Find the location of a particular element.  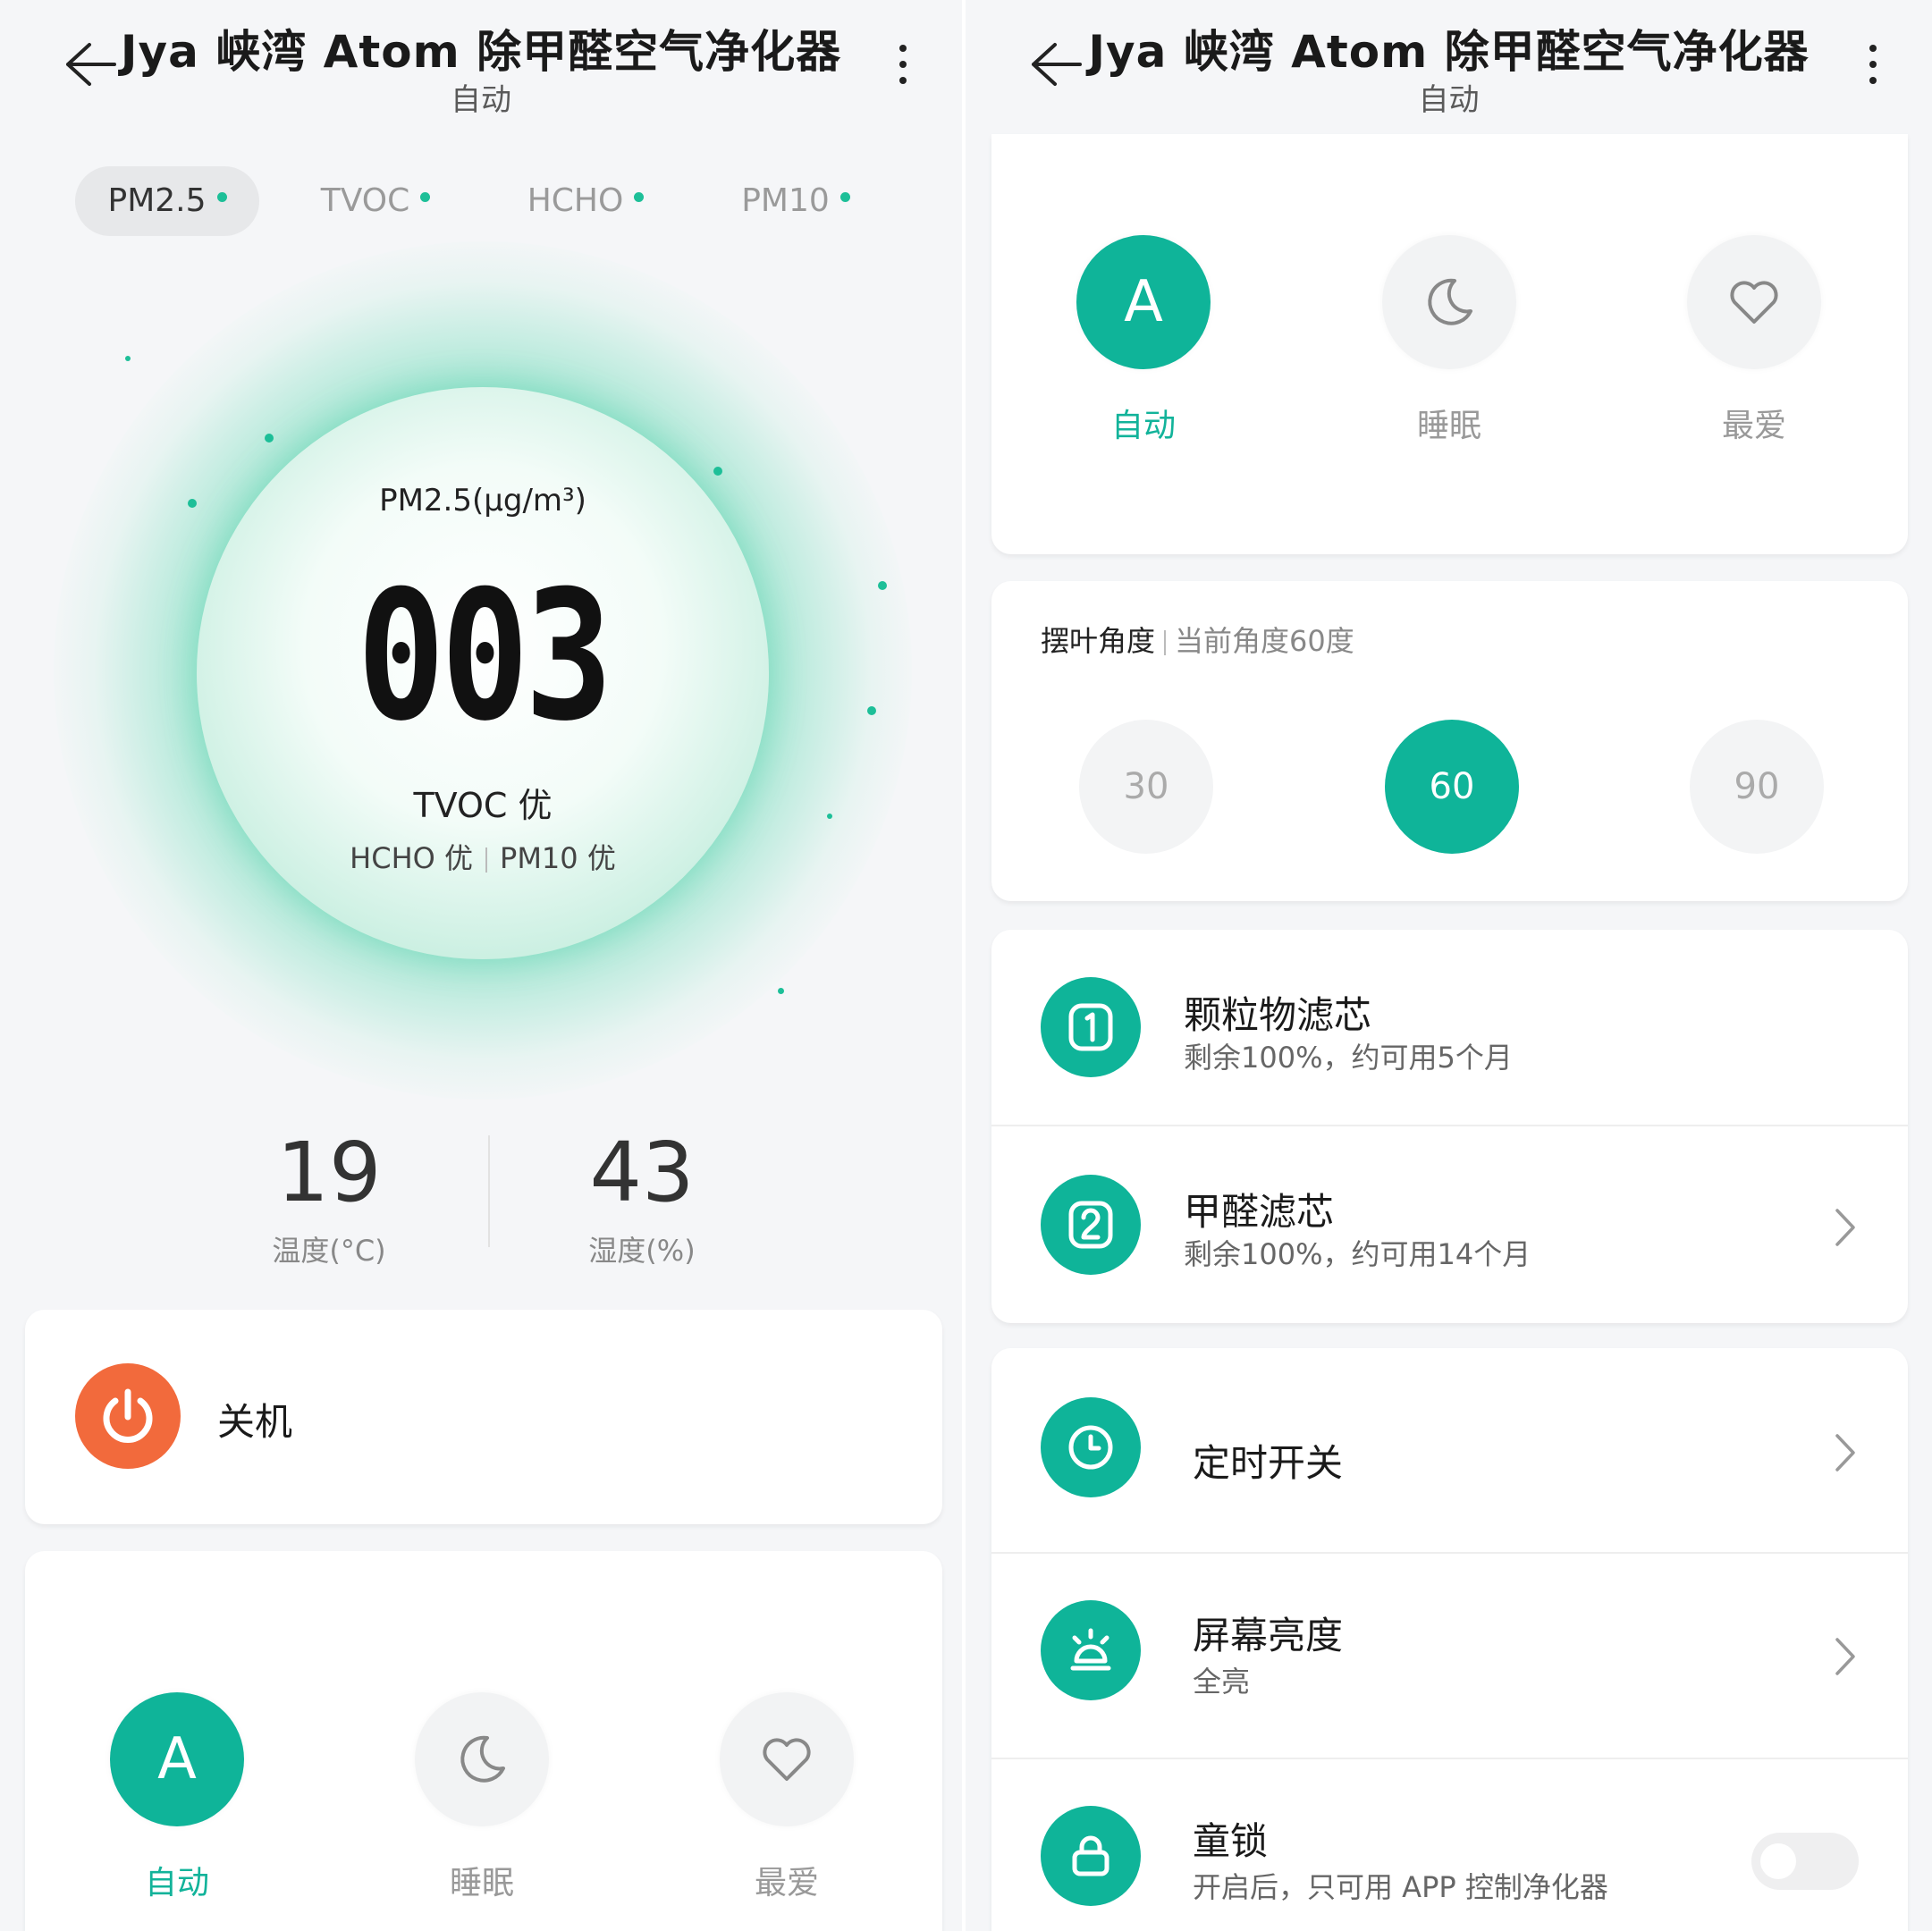

child-lock-label: 童锁 is located at coordinates (1231, 1841).